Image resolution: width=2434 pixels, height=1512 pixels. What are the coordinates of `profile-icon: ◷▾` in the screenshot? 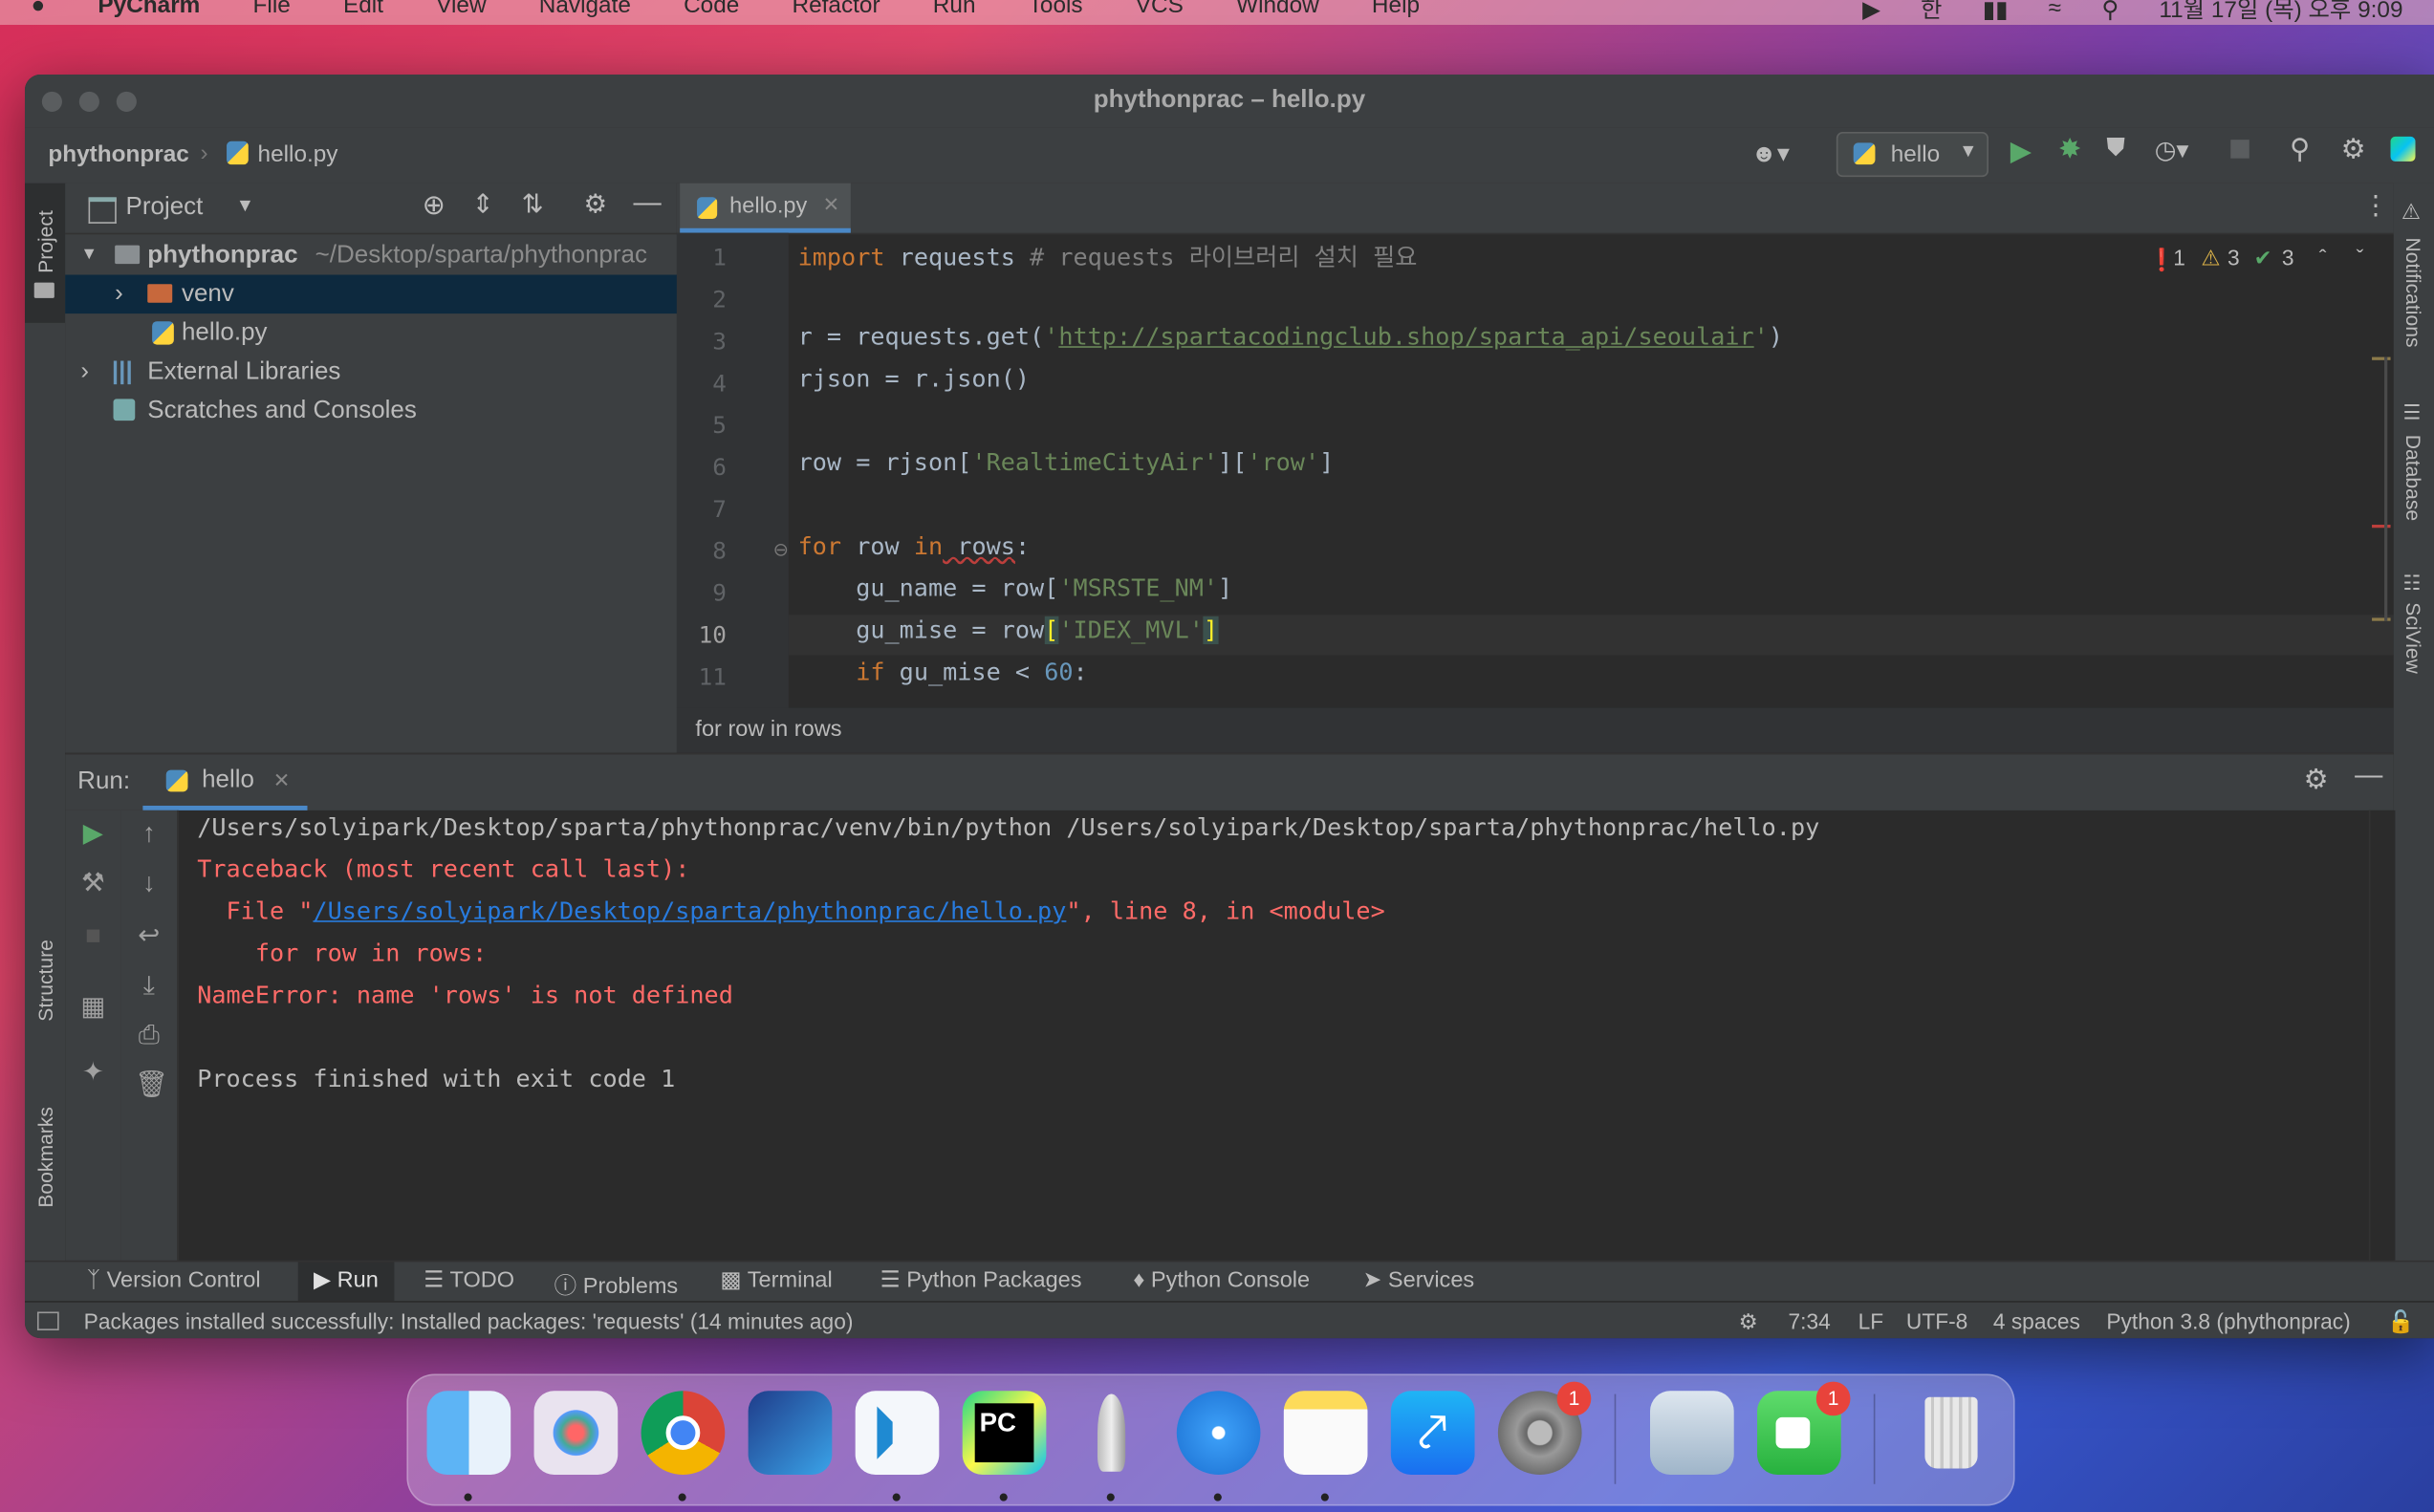 It's located at (2172, 150).